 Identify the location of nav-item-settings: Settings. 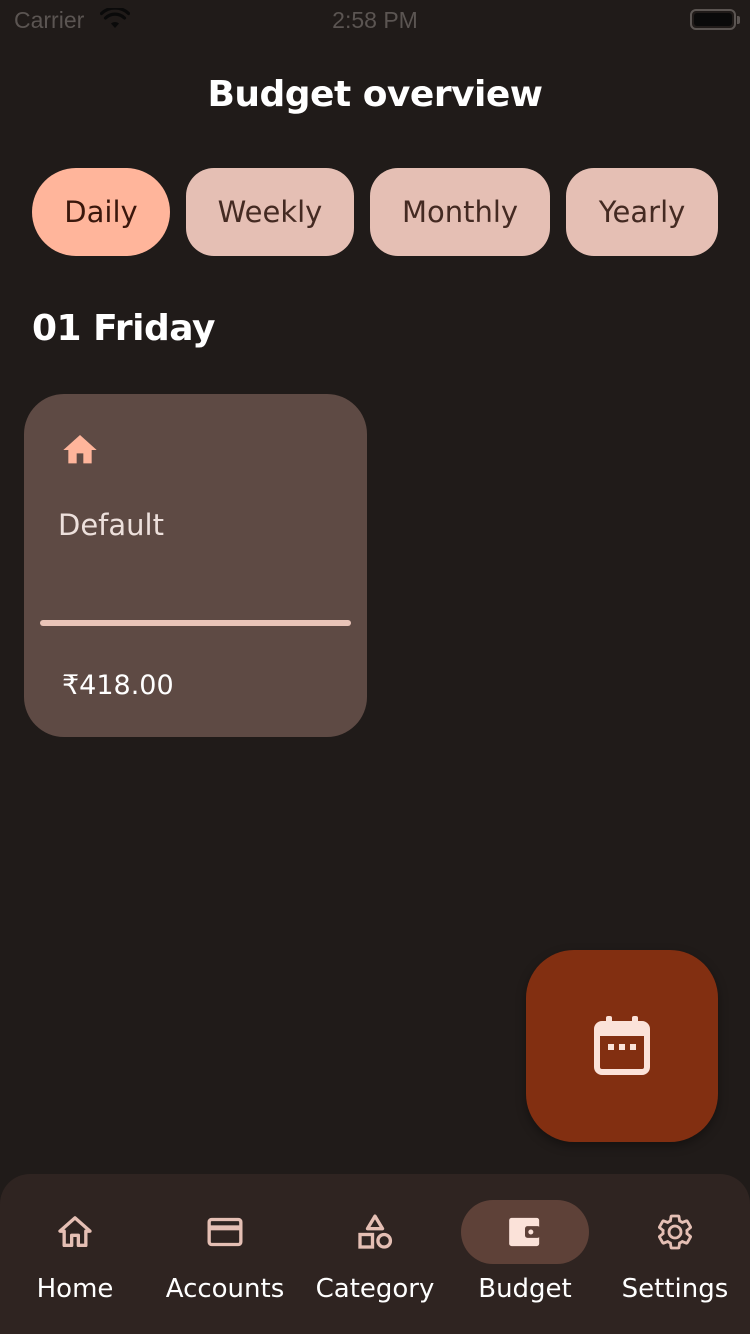
(675, 1254).